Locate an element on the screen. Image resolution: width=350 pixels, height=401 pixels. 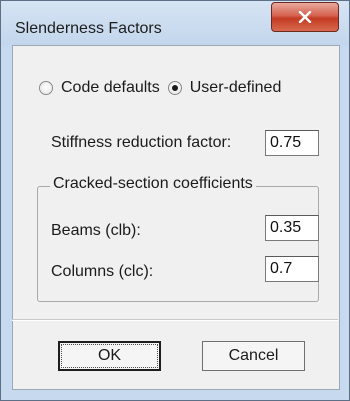
beams-label: Beams (clb): is located at coordinates (96, 230).